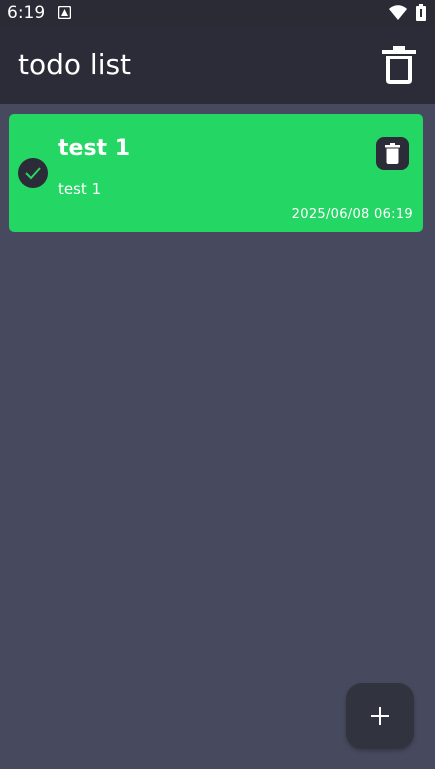  I want to click on delete-all-trash-icon, so click(399, 65).